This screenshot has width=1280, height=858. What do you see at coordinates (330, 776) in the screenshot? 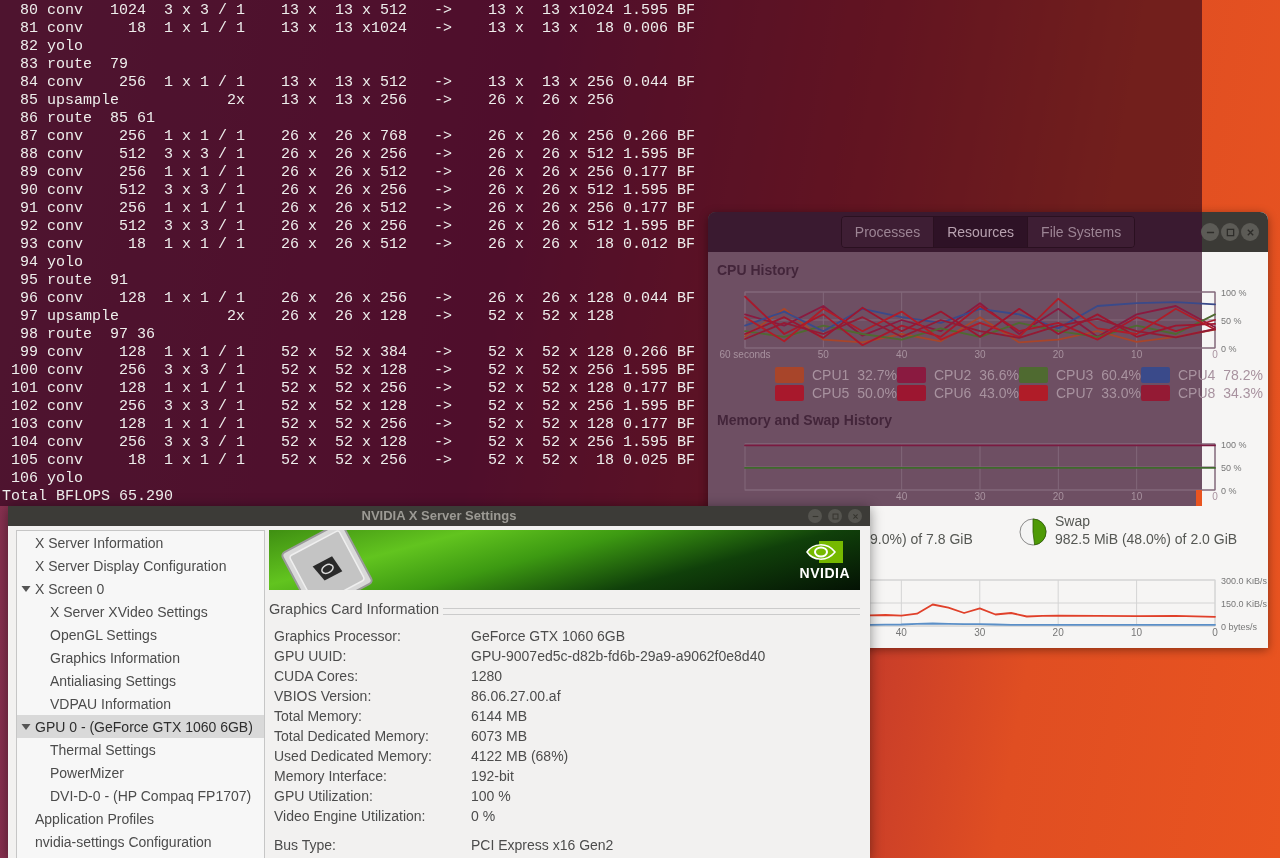
I see `info-label: Memory Interface:` at bounding box center [330, 776].